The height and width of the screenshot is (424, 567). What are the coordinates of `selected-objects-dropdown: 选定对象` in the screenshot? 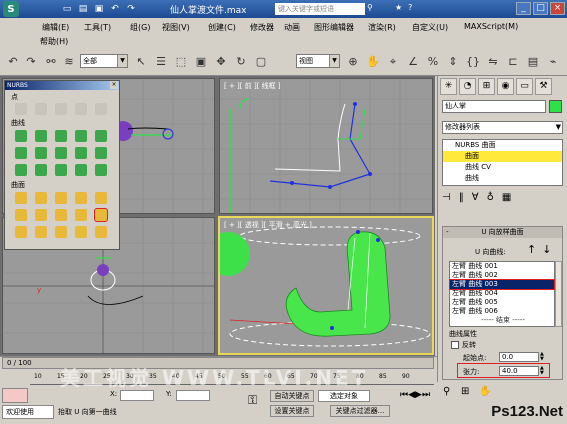 It's located at (344, 396).